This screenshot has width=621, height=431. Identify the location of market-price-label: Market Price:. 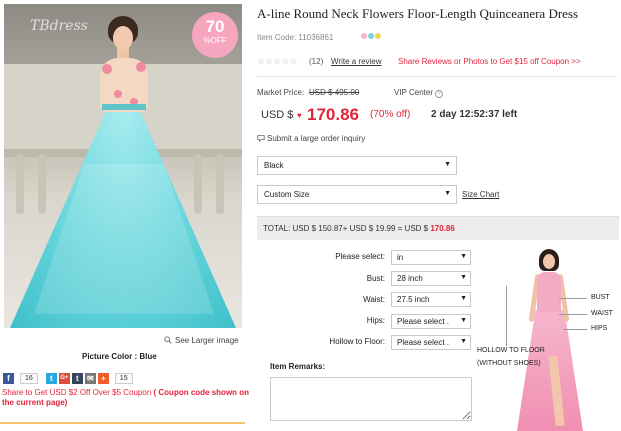
(281, 92).